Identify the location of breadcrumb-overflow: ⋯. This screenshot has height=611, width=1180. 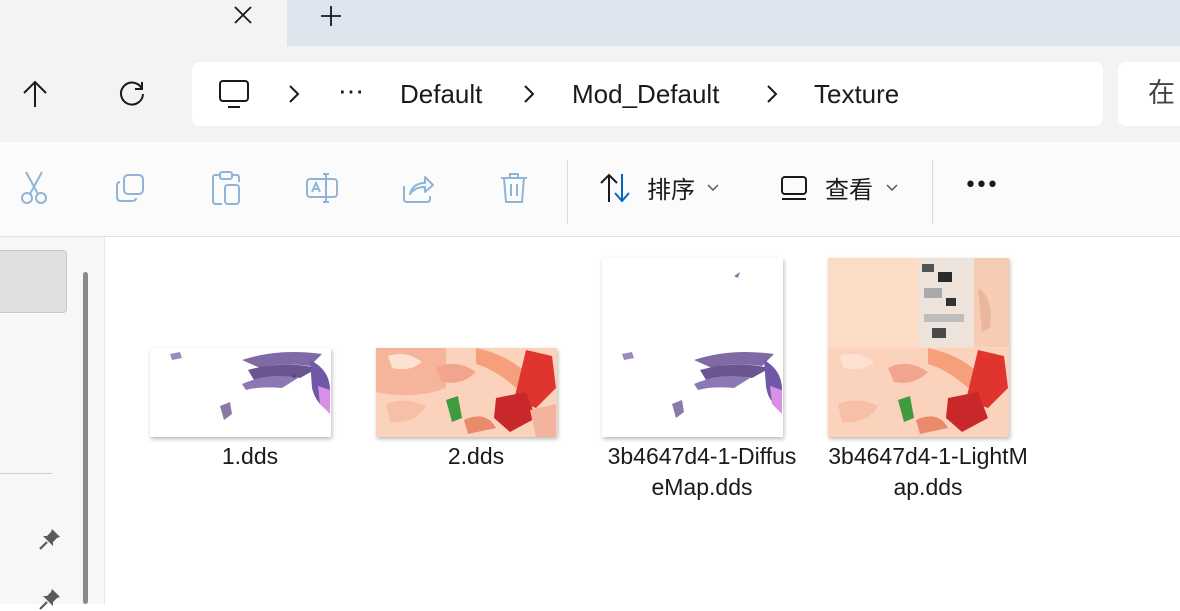
(351, 91).